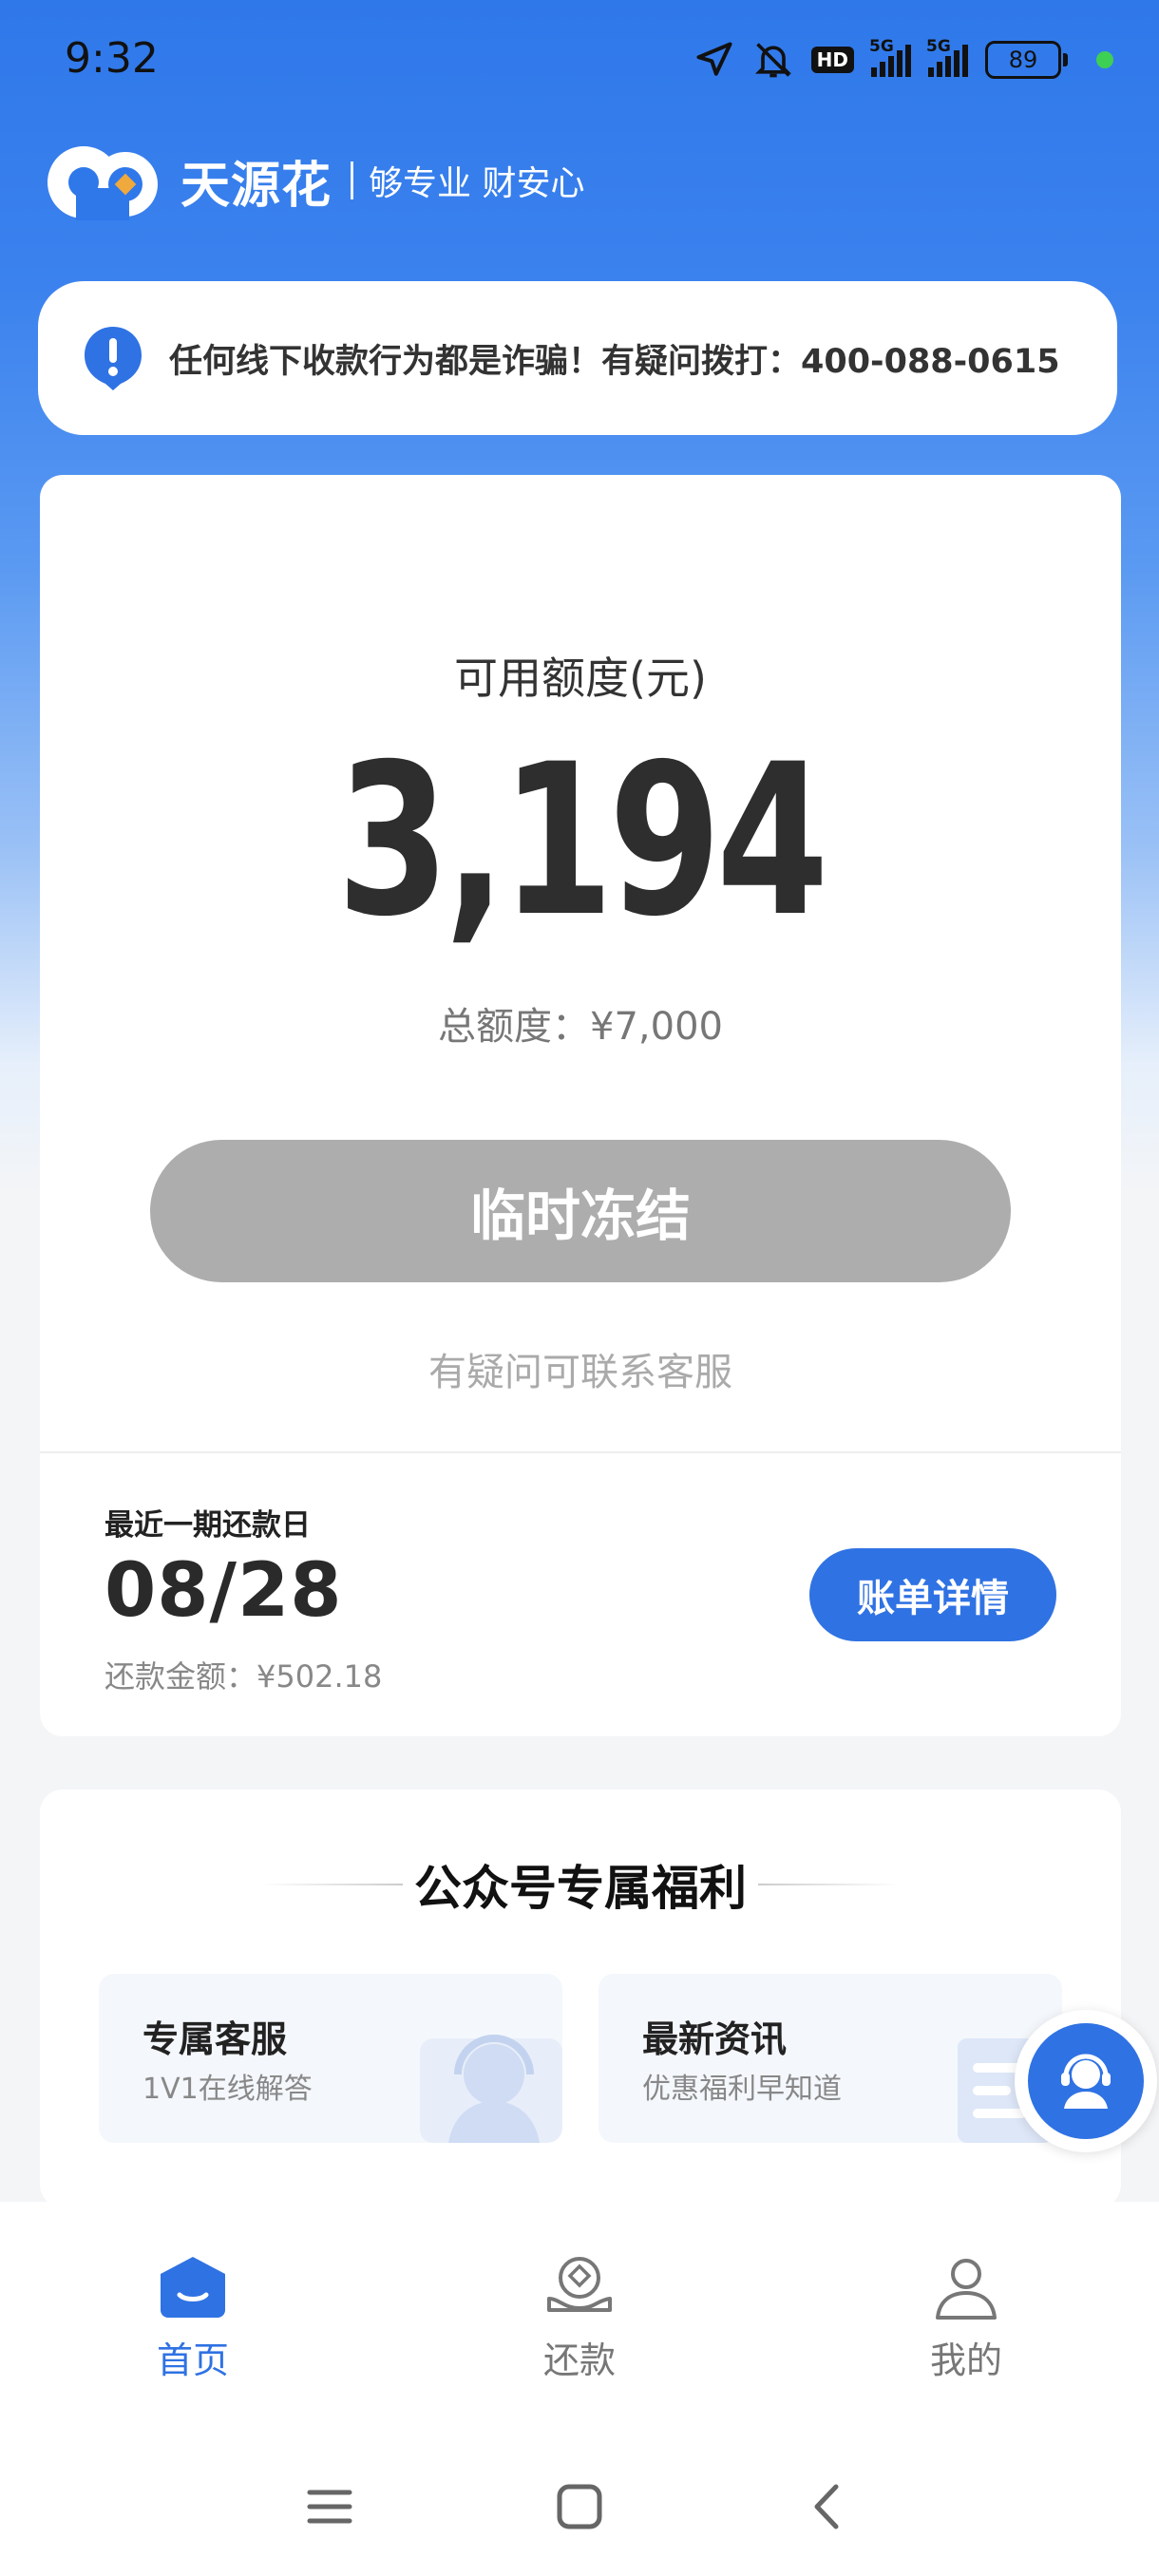  What do you see at coordinates (614, 361) in the screenshot?
I see `notice-text: 任何线下收款行为都是诈骗！有疑问拨打：400-088-0615` at bounding box center [614, 361].